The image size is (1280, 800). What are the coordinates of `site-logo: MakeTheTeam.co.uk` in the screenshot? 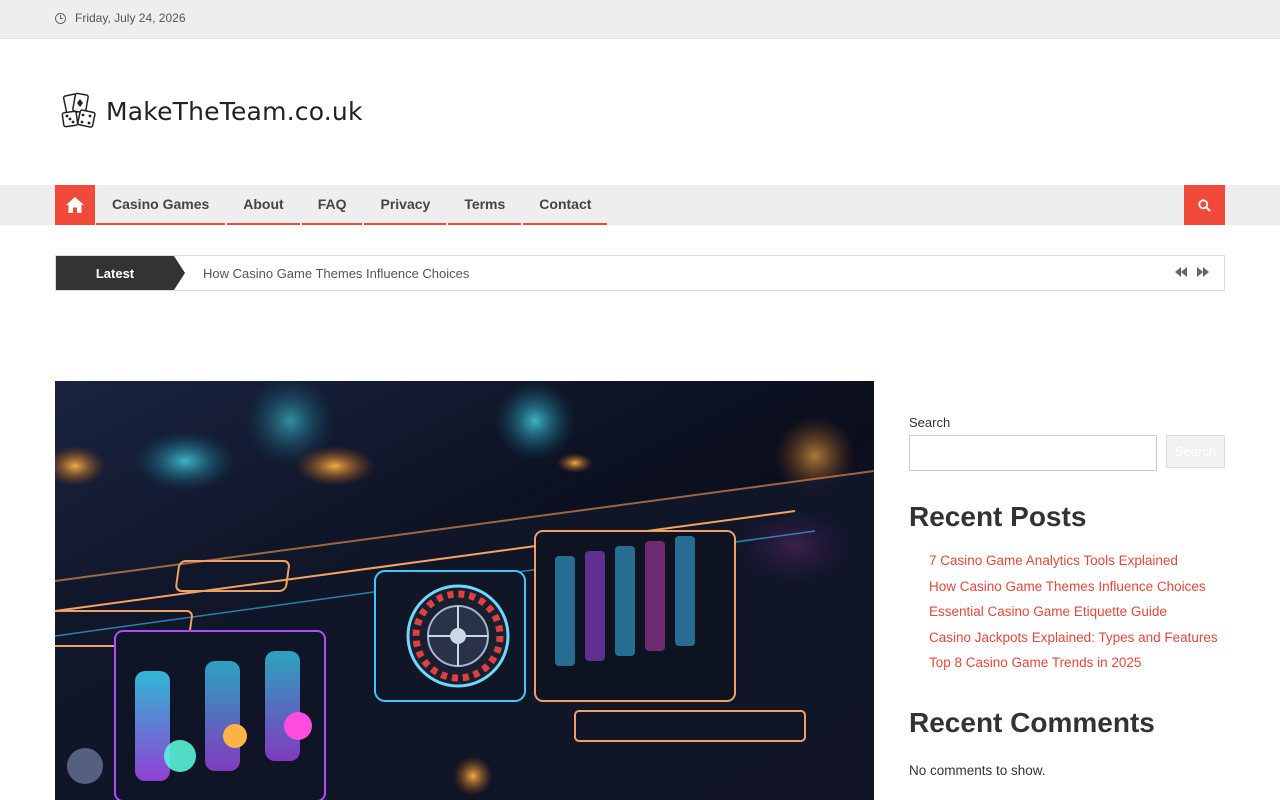 It's located at (212, 111).